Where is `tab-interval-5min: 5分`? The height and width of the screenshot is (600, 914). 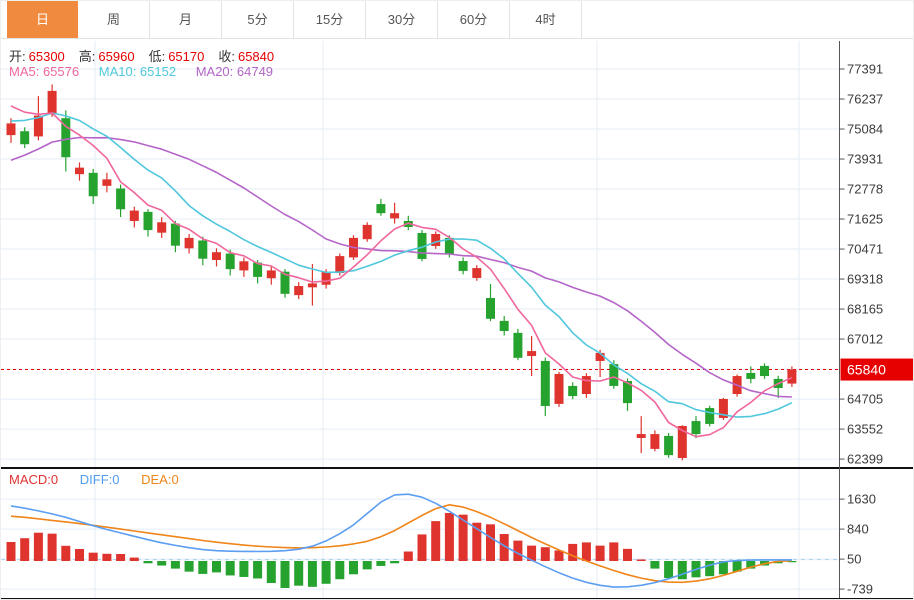
tab-interval-5min: 5分 is located at coordinates (258, 19).